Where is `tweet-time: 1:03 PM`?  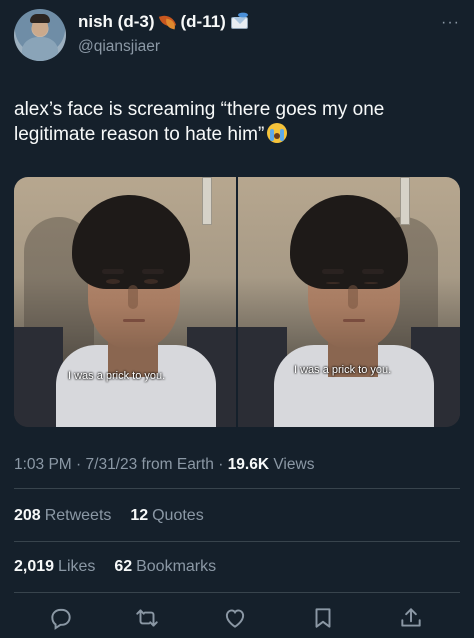
tweet-time: 1:03 PM is located at coordinates (43, 464).